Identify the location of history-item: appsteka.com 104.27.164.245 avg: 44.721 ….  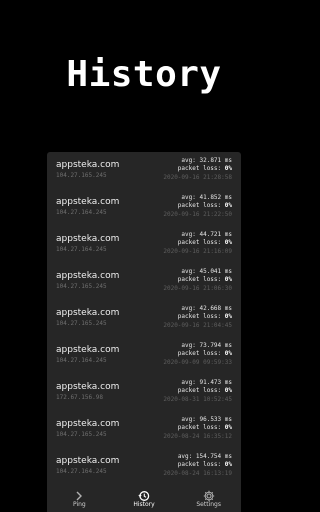
(144, 244).